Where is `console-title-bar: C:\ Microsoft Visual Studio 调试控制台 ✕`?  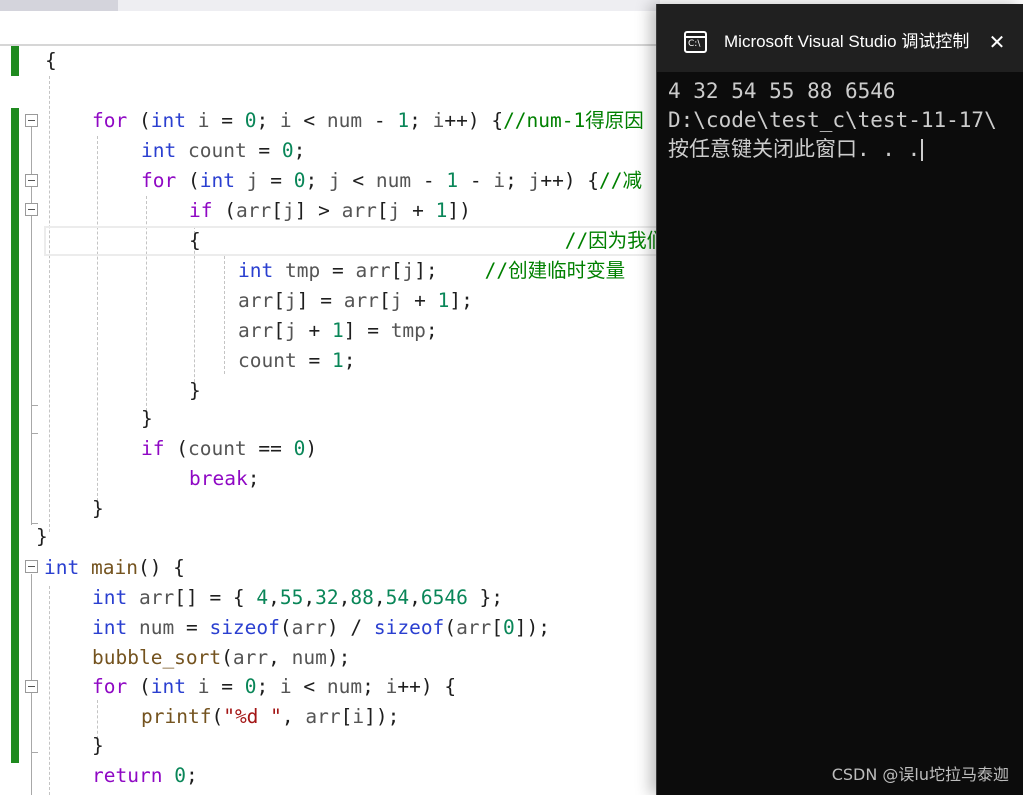
console-title-bar: C:\ Microsoft Visual Studio 调试控制台 ✕ is located at coordinates (840, 38).